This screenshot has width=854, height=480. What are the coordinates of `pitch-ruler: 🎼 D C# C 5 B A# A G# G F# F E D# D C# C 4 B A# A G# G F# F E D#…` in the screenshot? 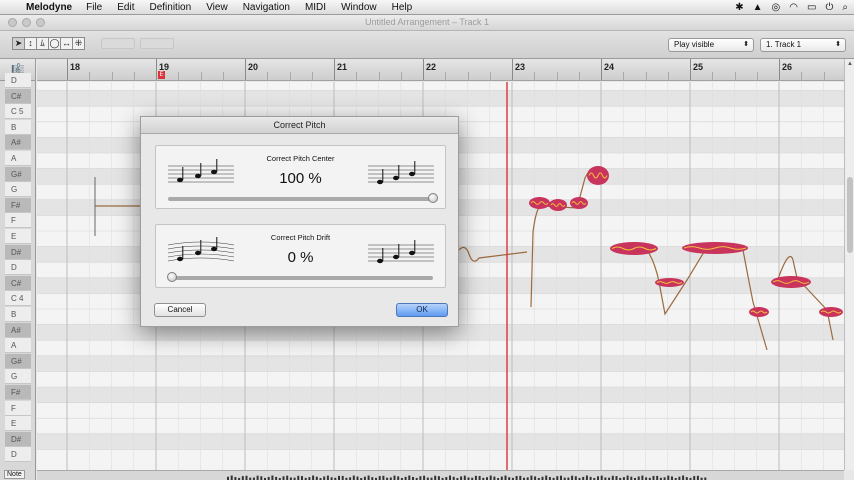 It's located at (18, 269).